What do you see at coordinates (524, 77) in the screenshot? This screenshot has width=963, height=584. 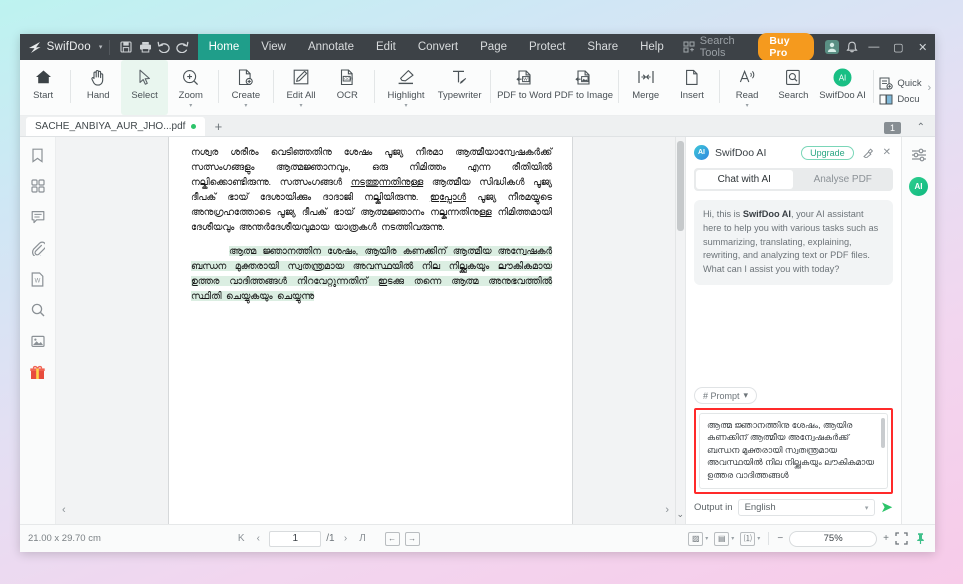 I see `pdf-to-word-icon: W` at bounding box center [524, 77].